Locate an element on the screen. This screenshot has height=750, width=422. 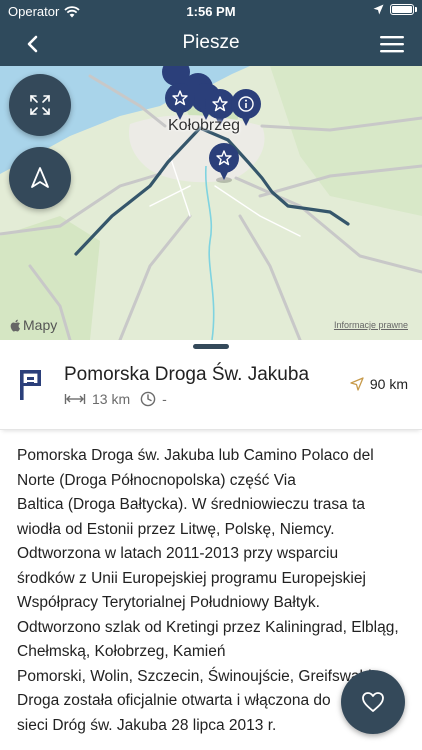
heart-icon is located at coordinates (373, 702).